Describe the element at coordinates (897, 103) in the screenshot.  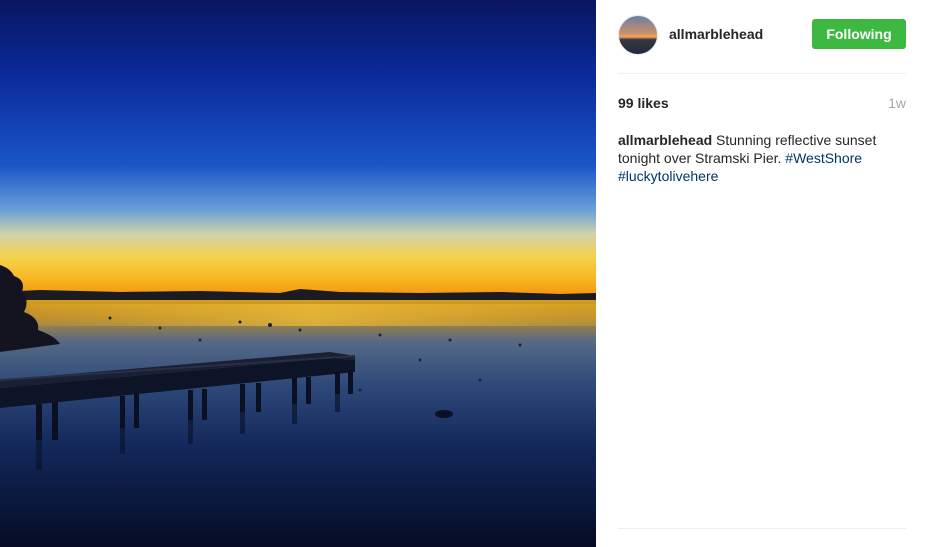
I see `post-timestamp: 1w` at that location.